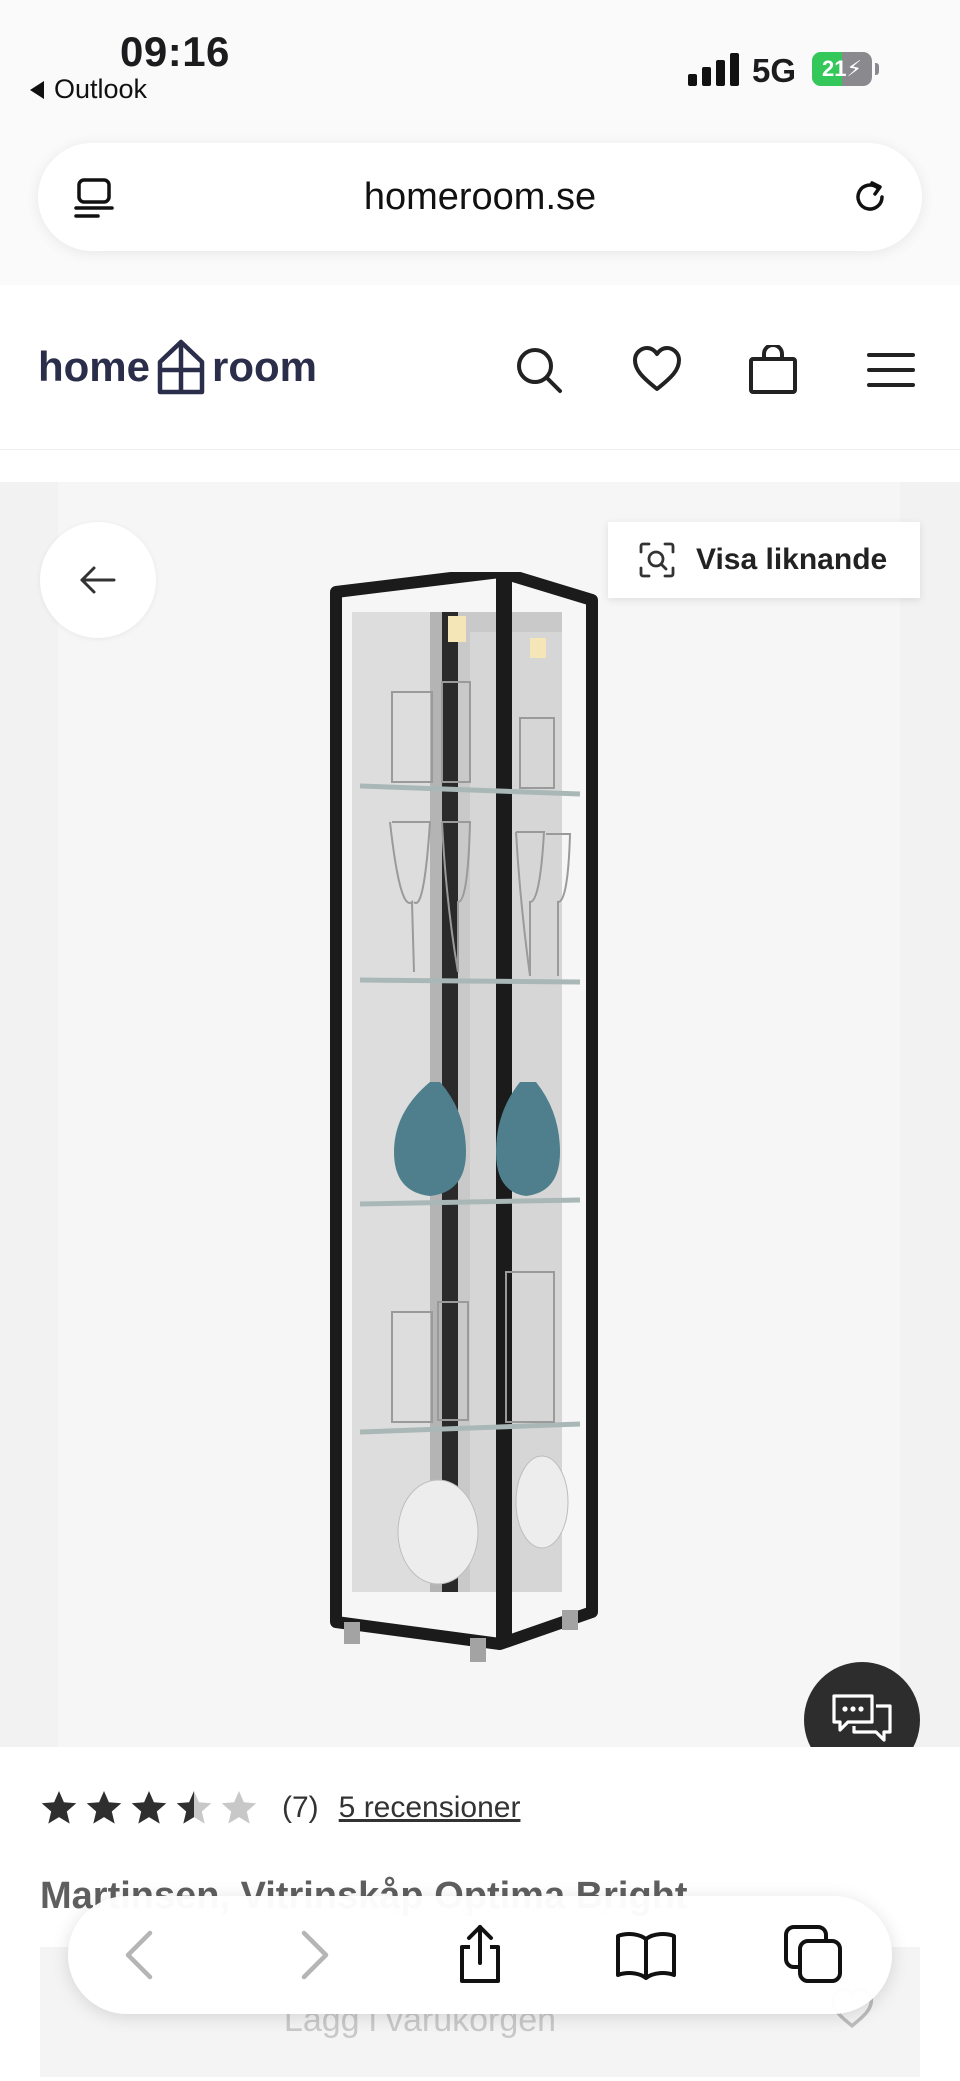 This screenshot has width=960, height=2081. Describe the element at coordinates (657, 370) in the screenshot. I see `heart-icon` at that location.